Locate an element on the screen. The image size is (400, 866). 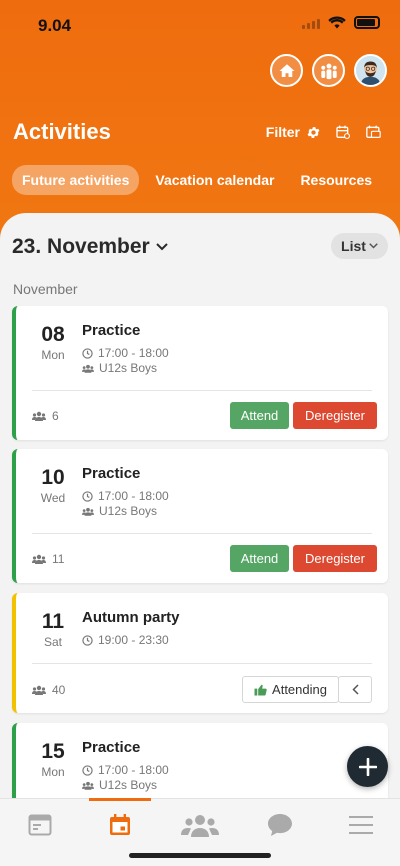
attending-label: Attending is located at coordinates (299, 689).